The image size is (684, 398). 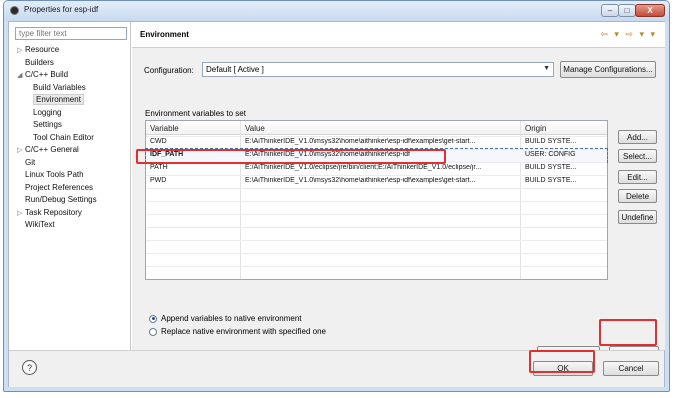 I want to click on cell-variable: CWD, so click(x=158, y=141).